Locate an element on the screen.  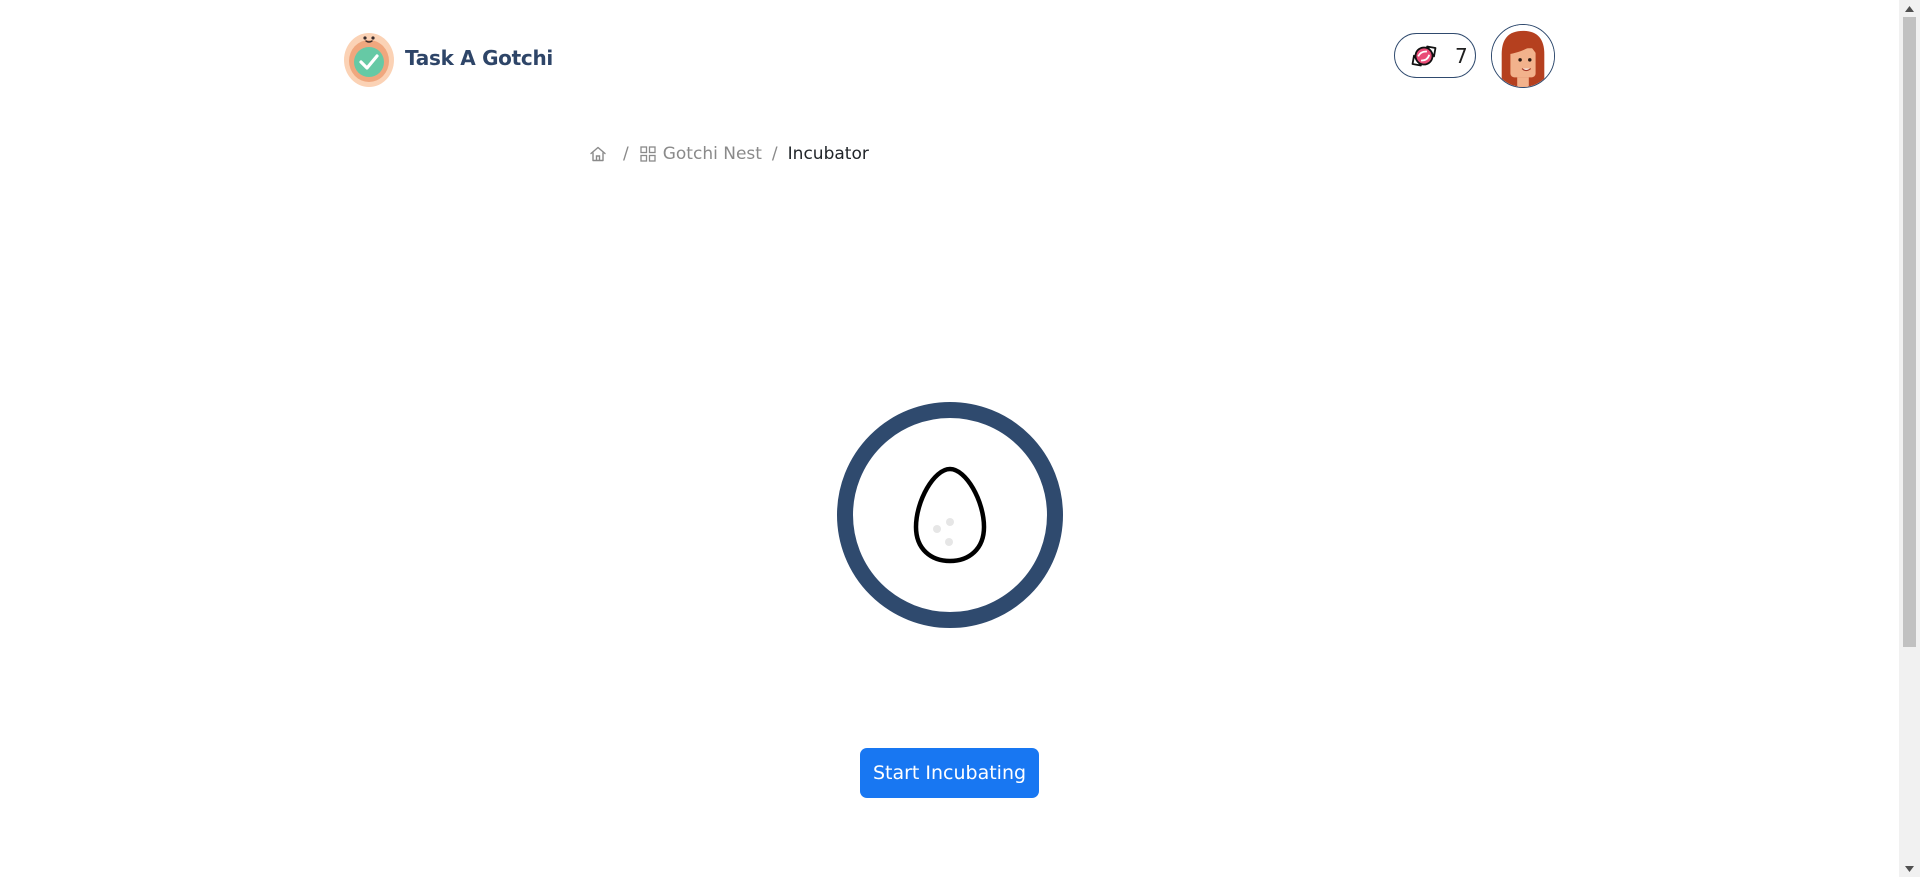
scroll-up-arrow is located at coordinates (1909, 8).